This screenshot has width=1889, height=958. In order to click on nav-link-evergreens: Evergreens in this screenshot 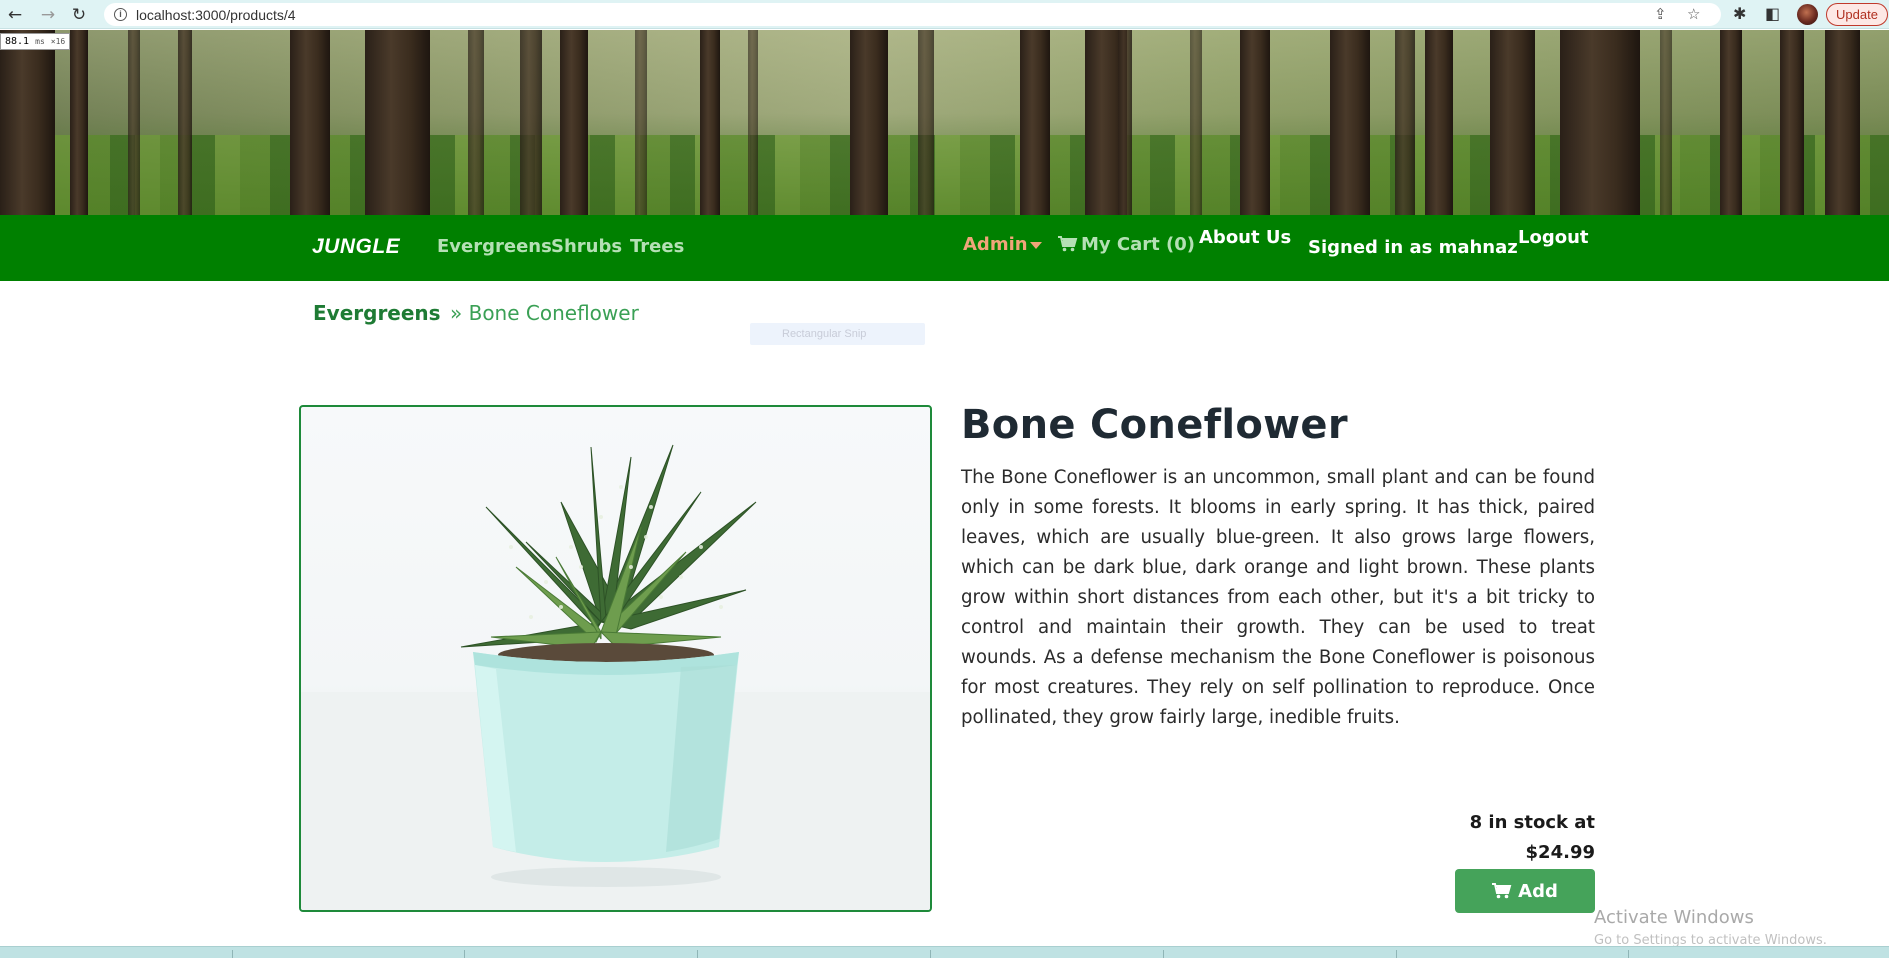, I will do `click(494, 246)`.